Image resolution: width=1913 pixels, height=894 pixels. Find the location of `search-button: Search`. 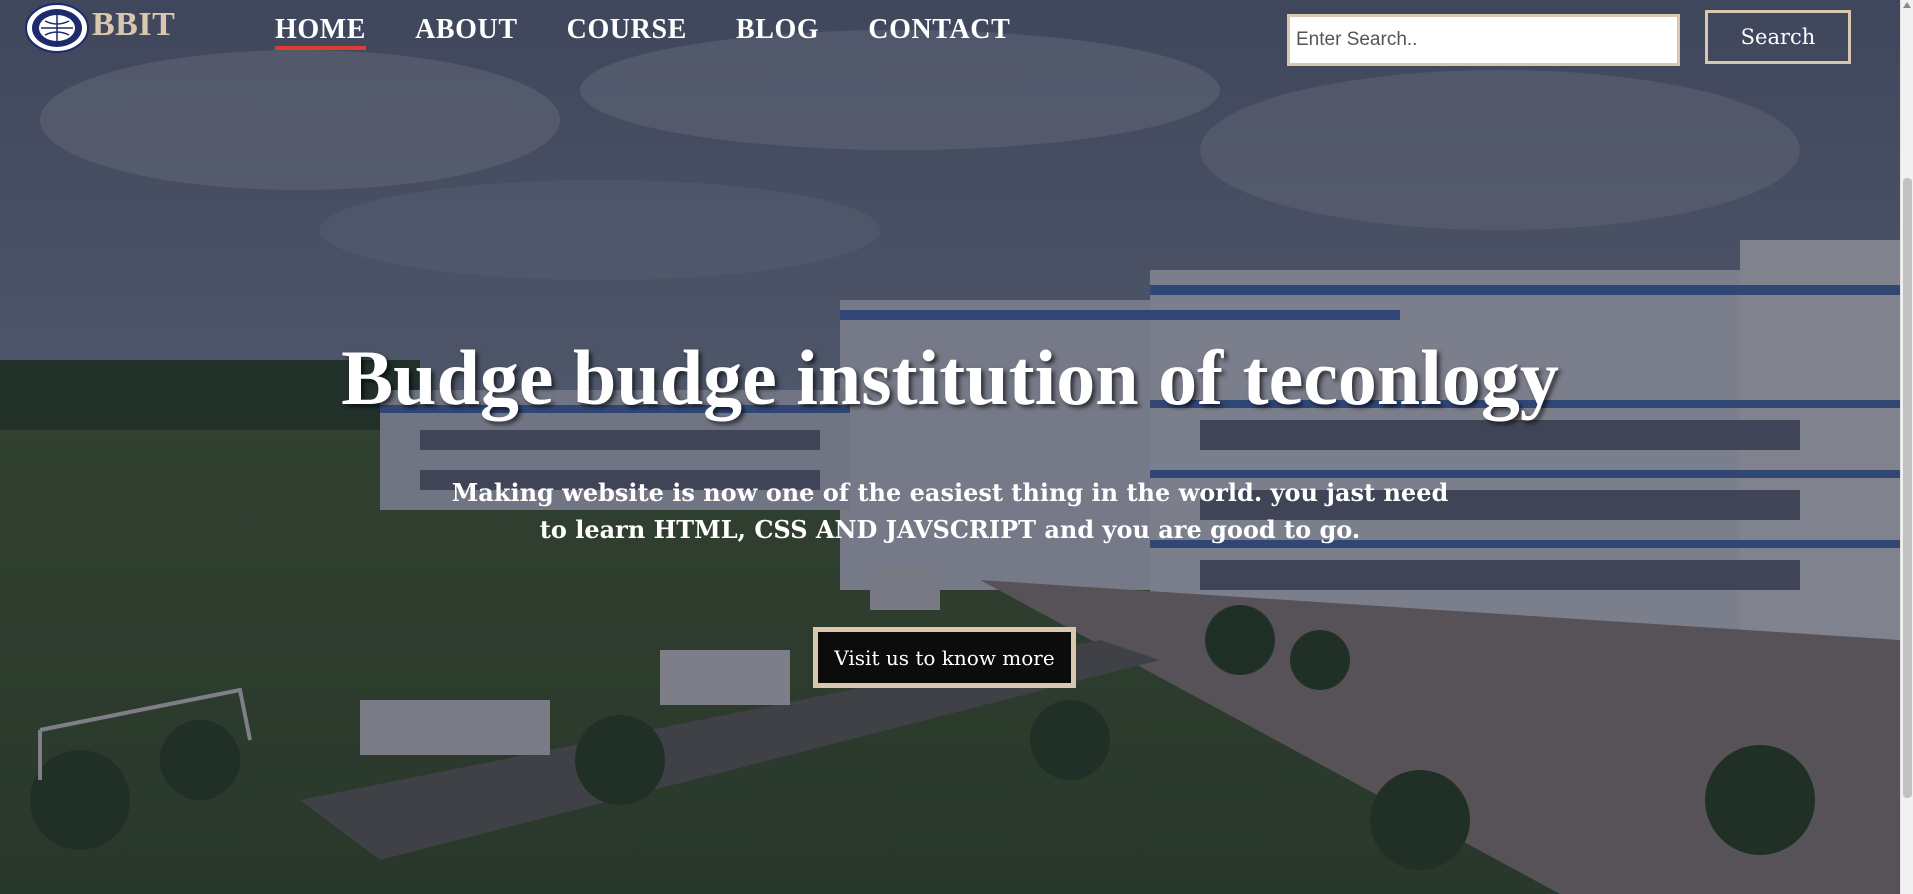

search-button: Search is located at coordinates (1778, 37).